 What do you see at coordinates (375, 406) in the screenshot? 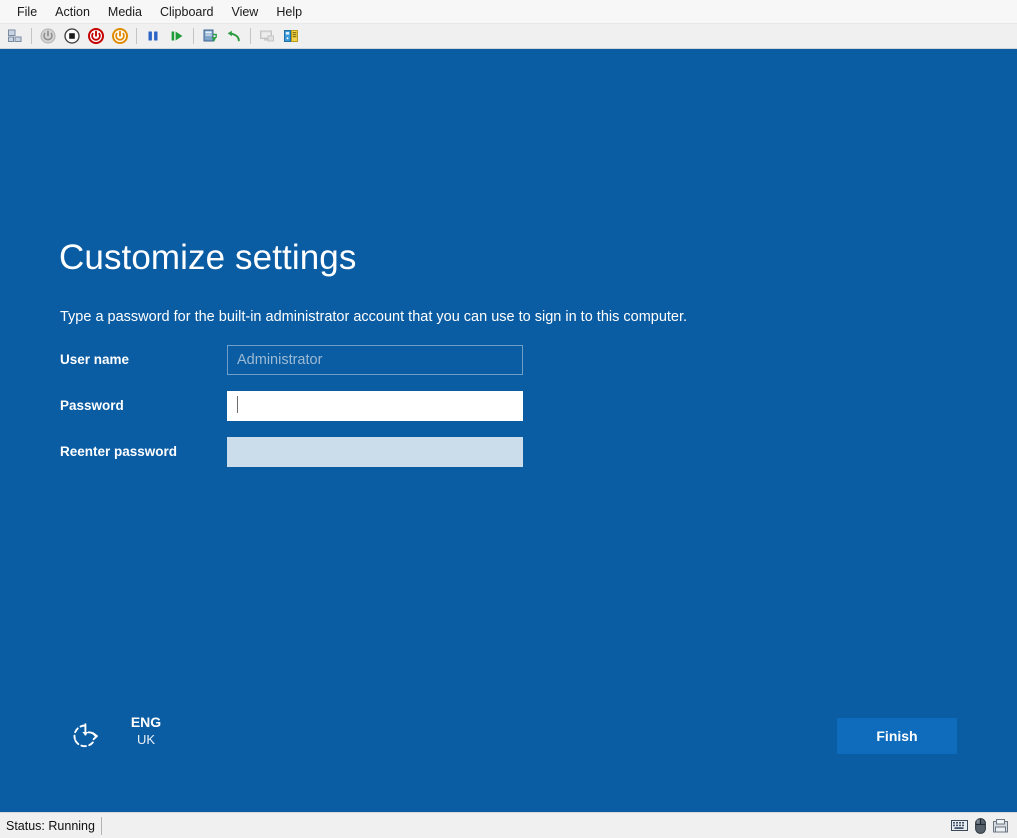
I see `password-input` at bounding box center [375, 406].